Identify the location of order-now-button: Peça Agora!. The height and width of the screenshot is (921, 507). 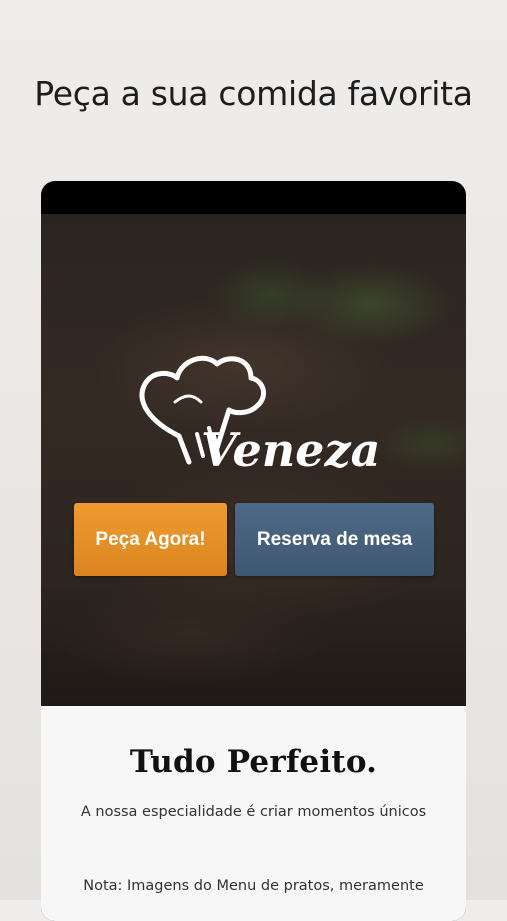
(150, 539).